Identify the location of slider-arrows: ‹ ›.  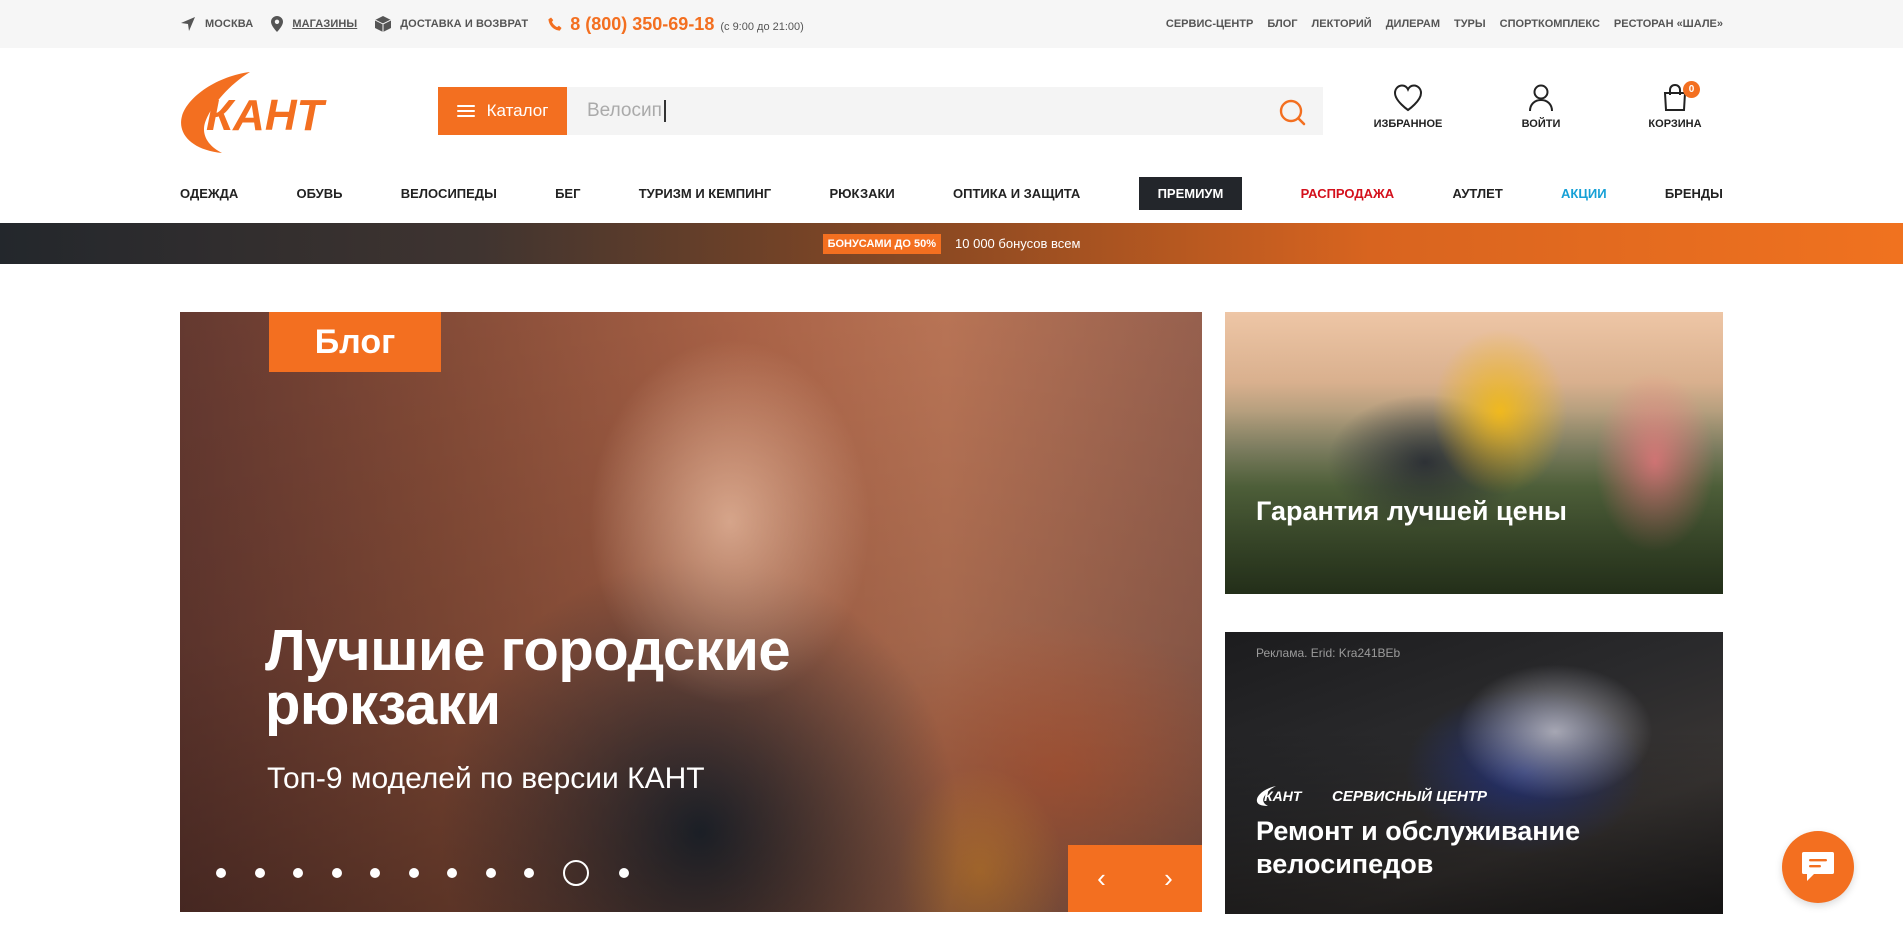
(1135, 878).